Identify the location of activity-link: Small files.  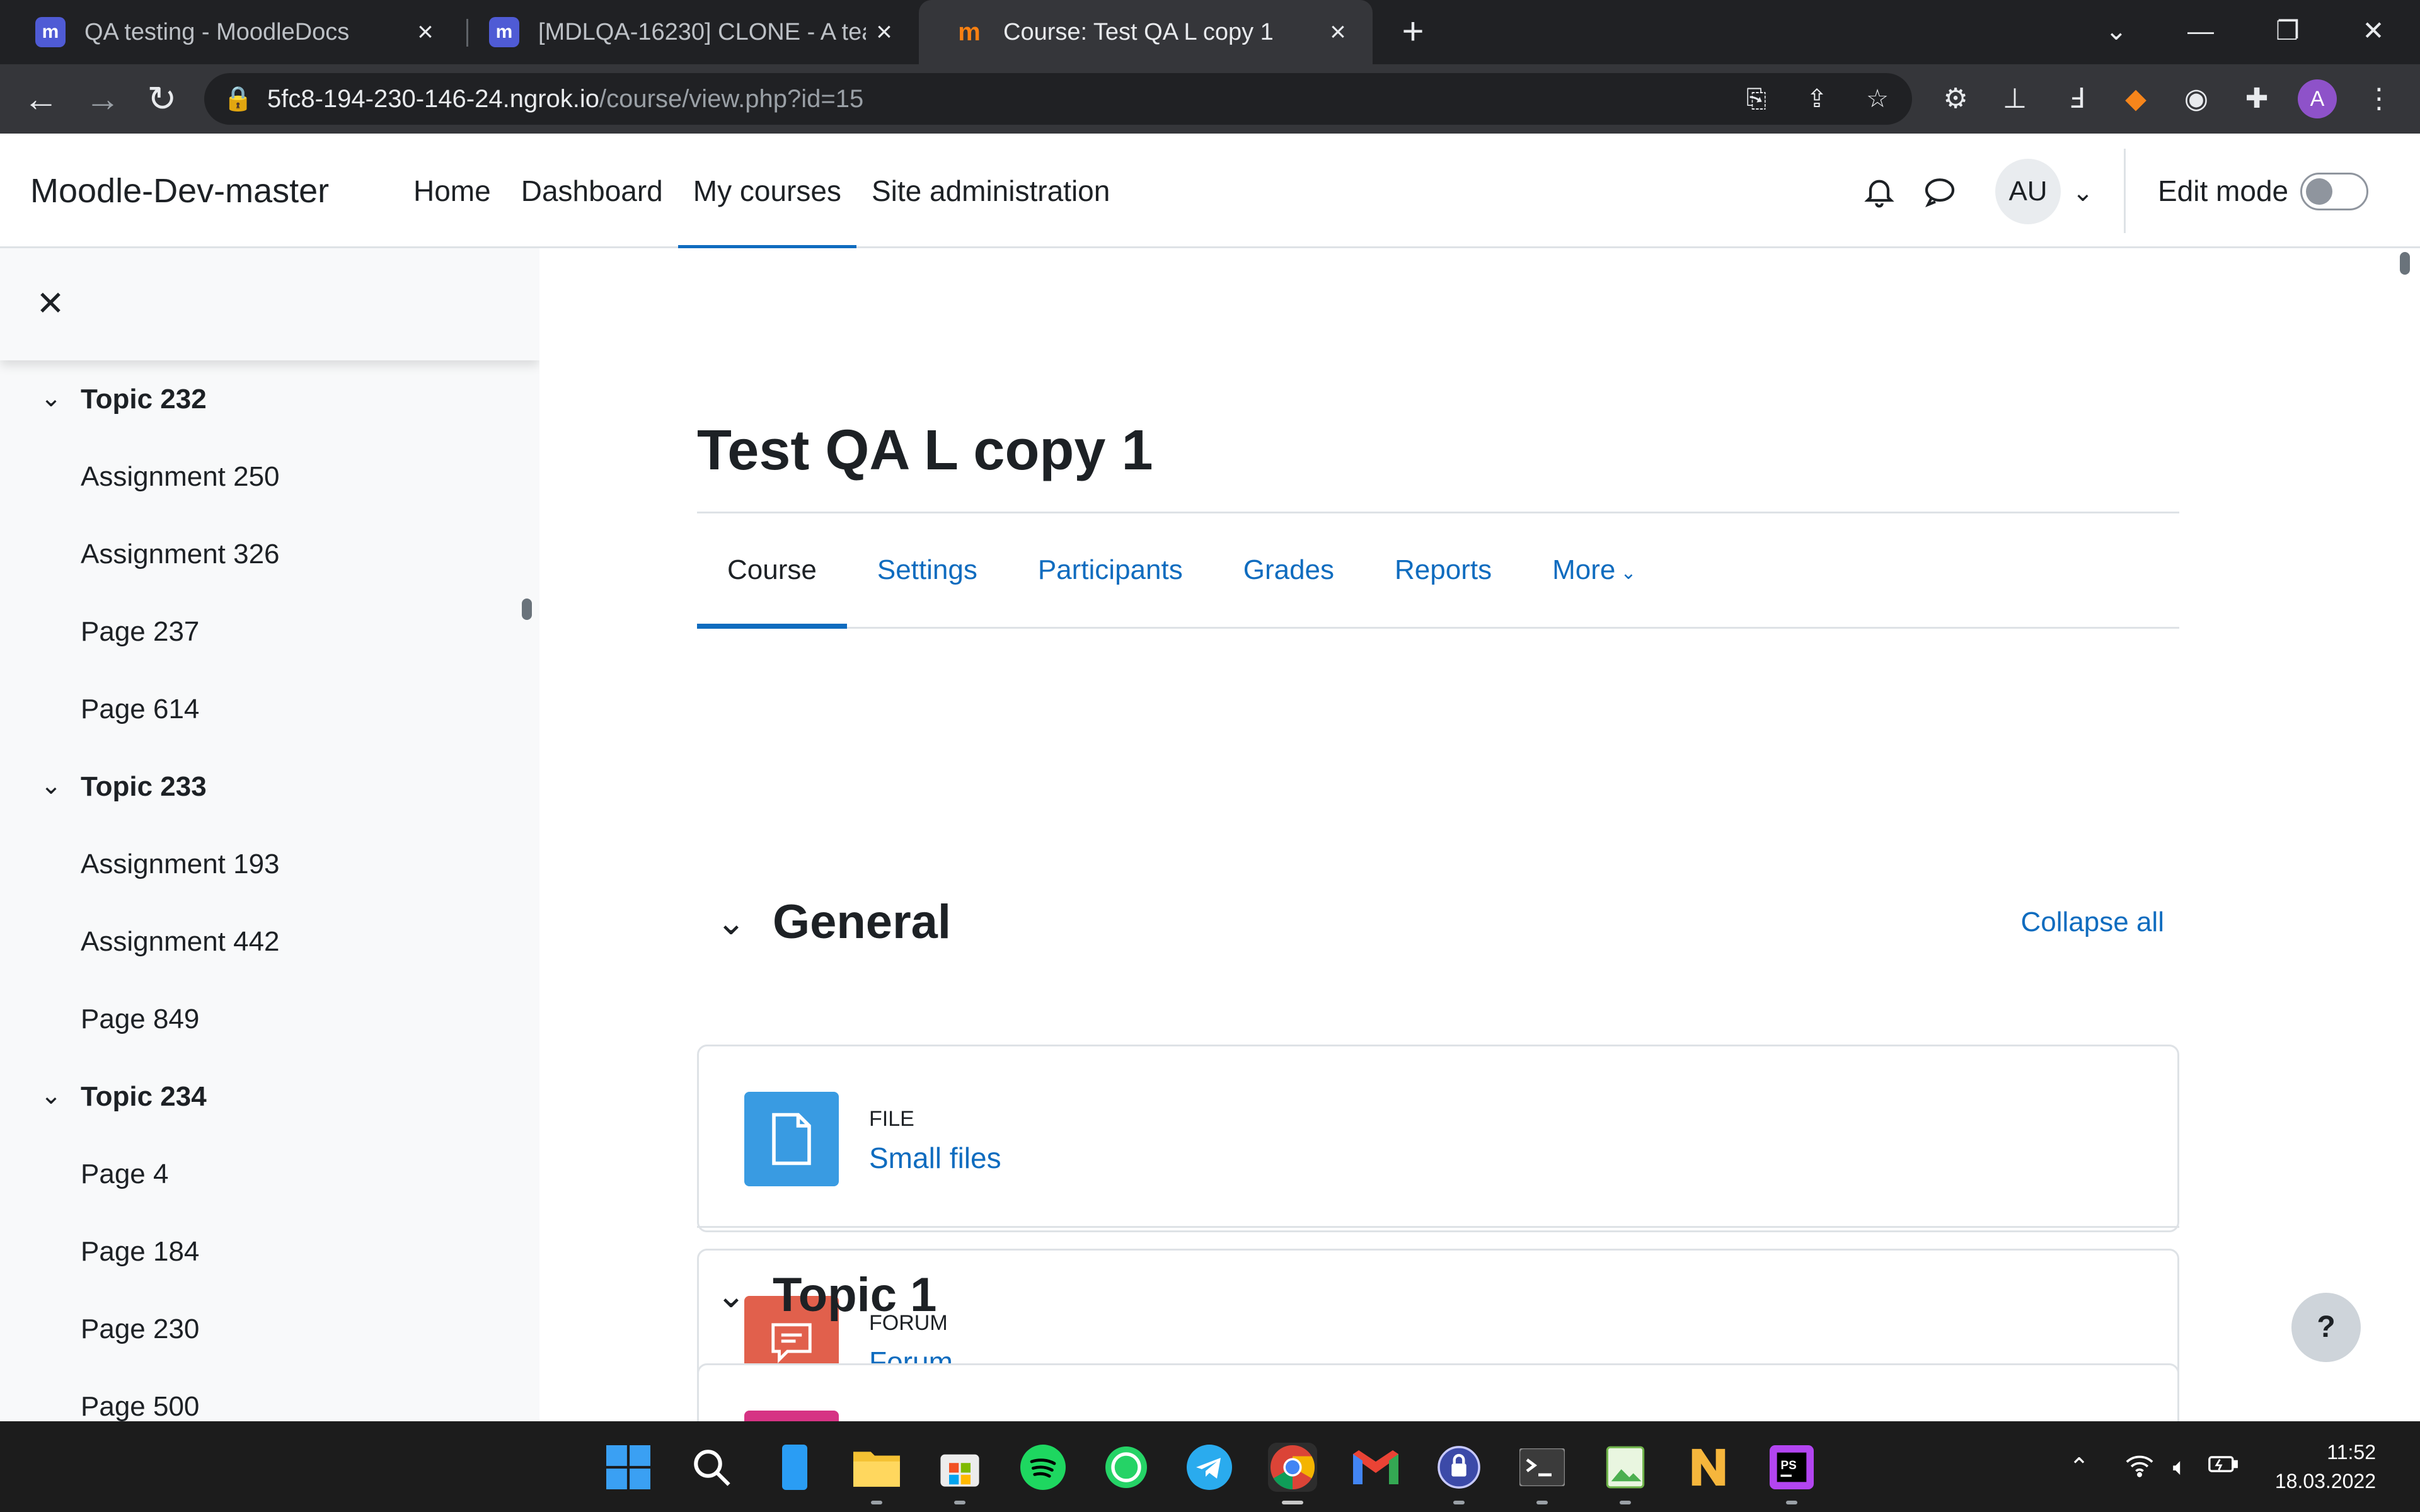
(935, 1158).